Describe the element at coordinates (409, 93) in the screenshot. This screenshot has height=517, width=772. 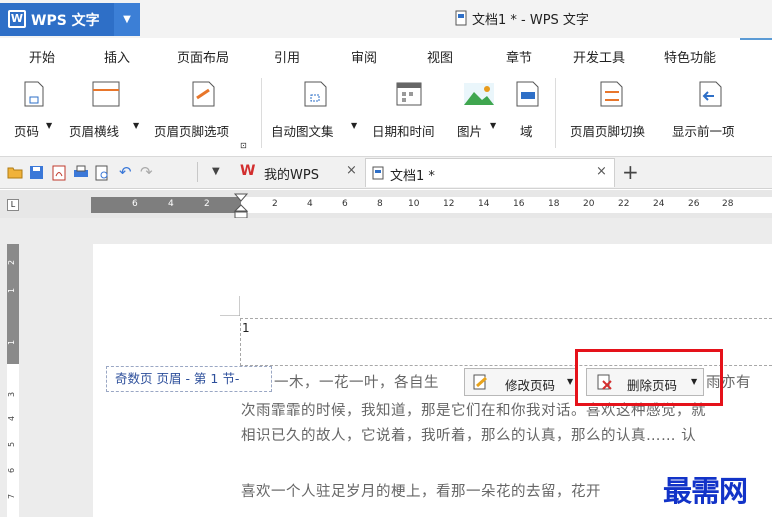
I see `calendar-icon` at that location.